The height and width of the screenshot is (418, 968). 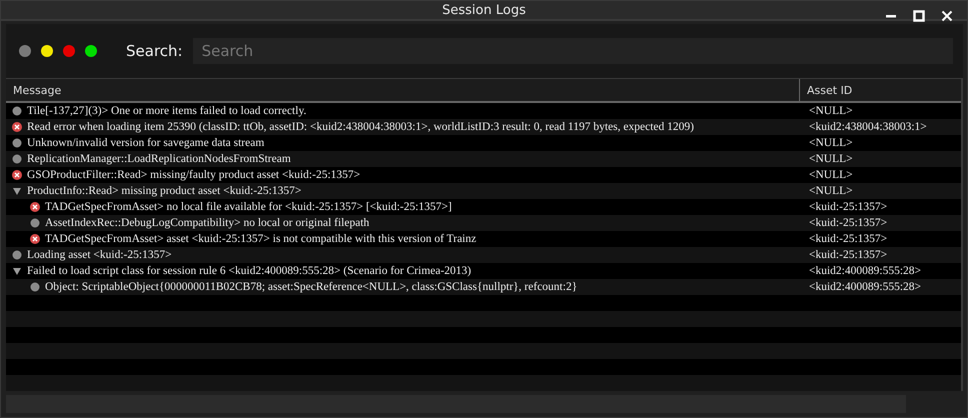 What do you see at coordinates (867, 127) in the screenshot?
I see `asset-id-text: <kuid2:438004:38003:1>` at bounding box center [867, 127].